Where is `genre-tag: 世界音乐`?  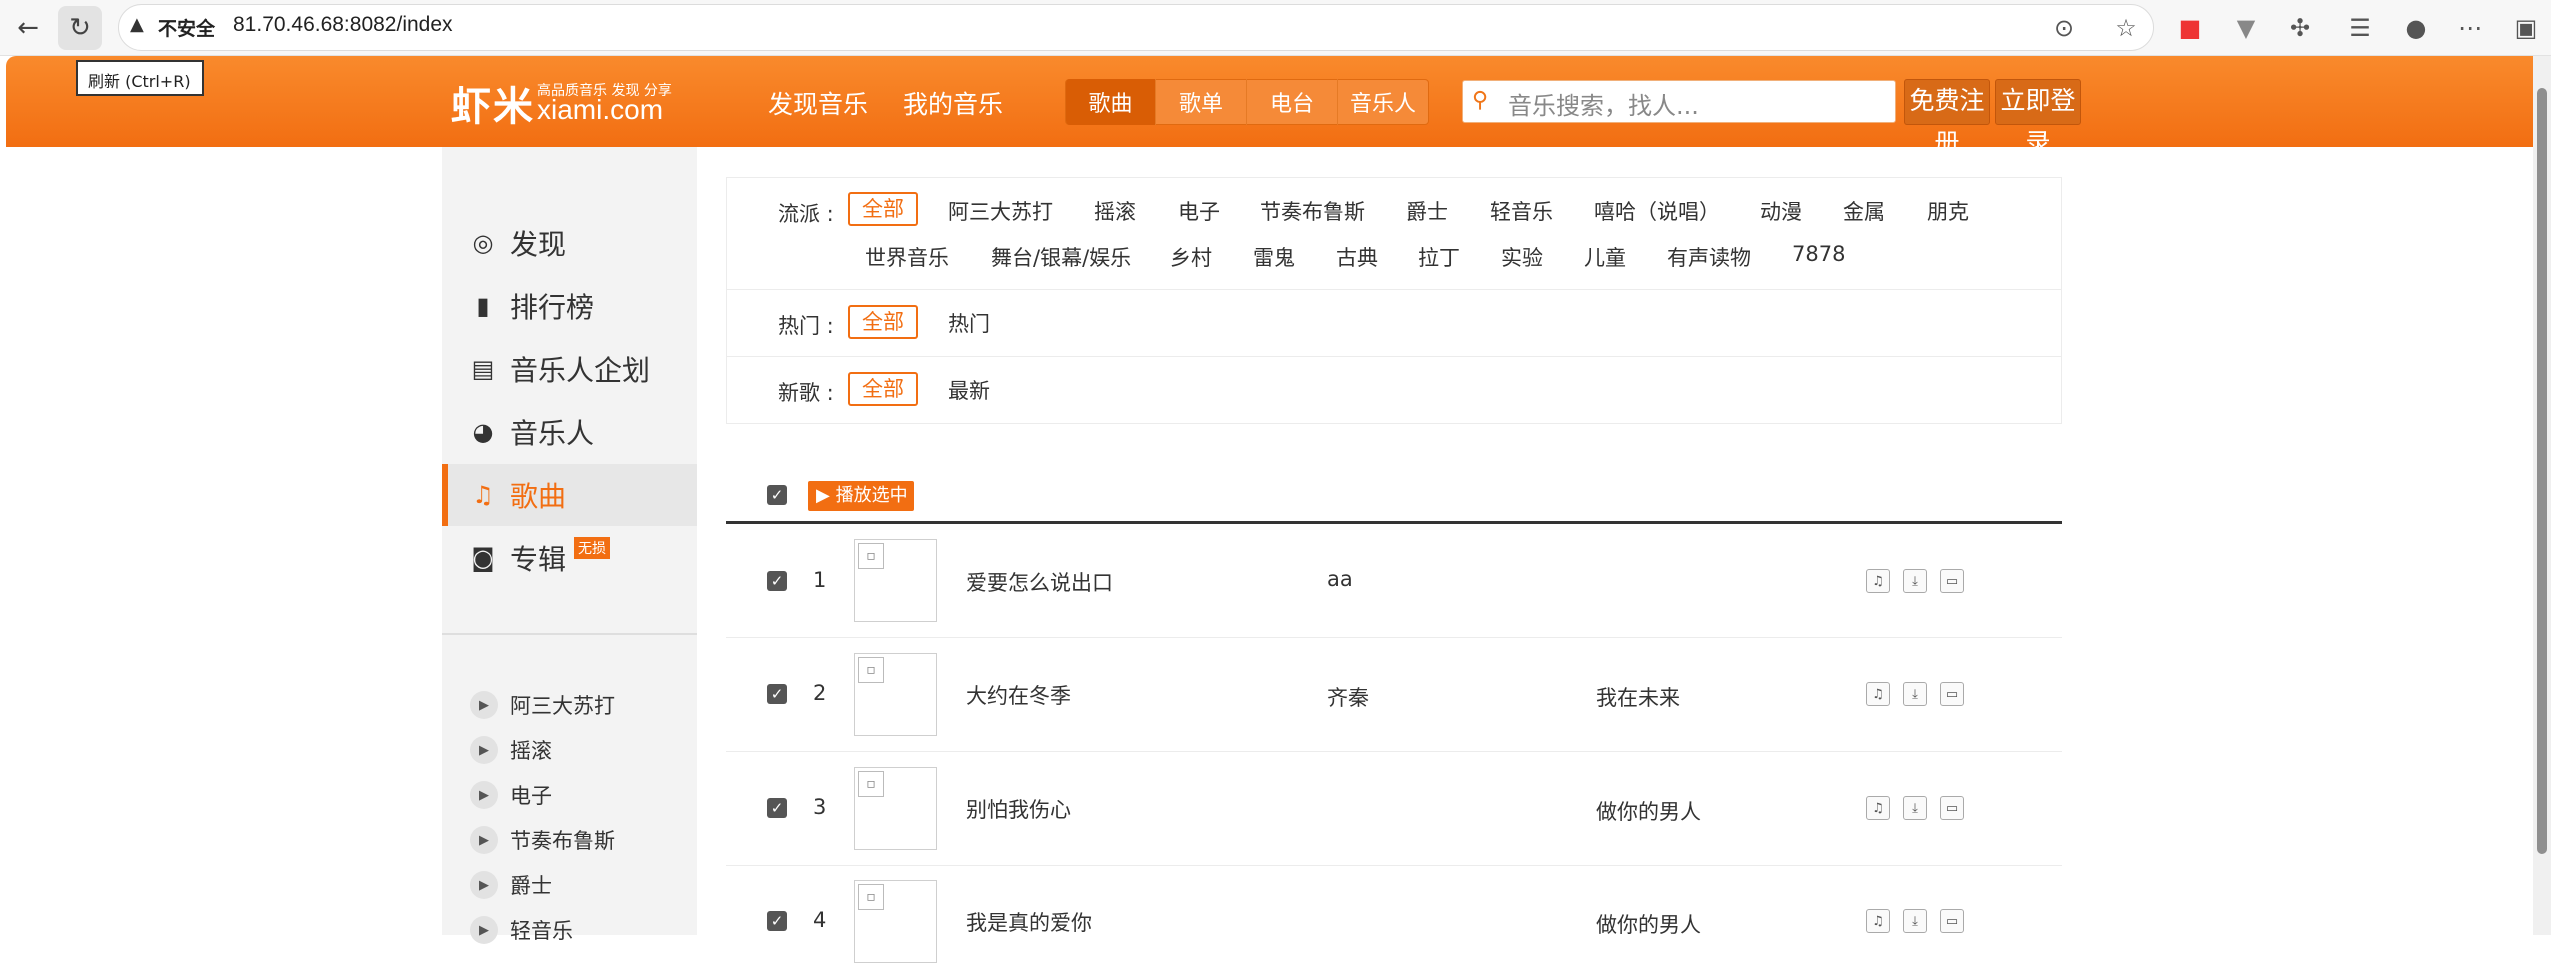
genre-tag: 世界音乐 is located at coordinates (907, 257).